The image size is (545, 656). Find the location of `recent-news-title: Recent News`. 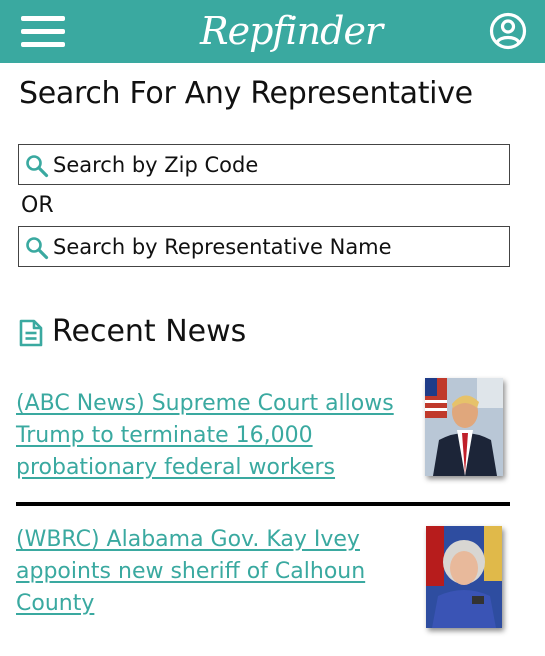

recent-news-title: Recent News is located at coordinates (149, 331).